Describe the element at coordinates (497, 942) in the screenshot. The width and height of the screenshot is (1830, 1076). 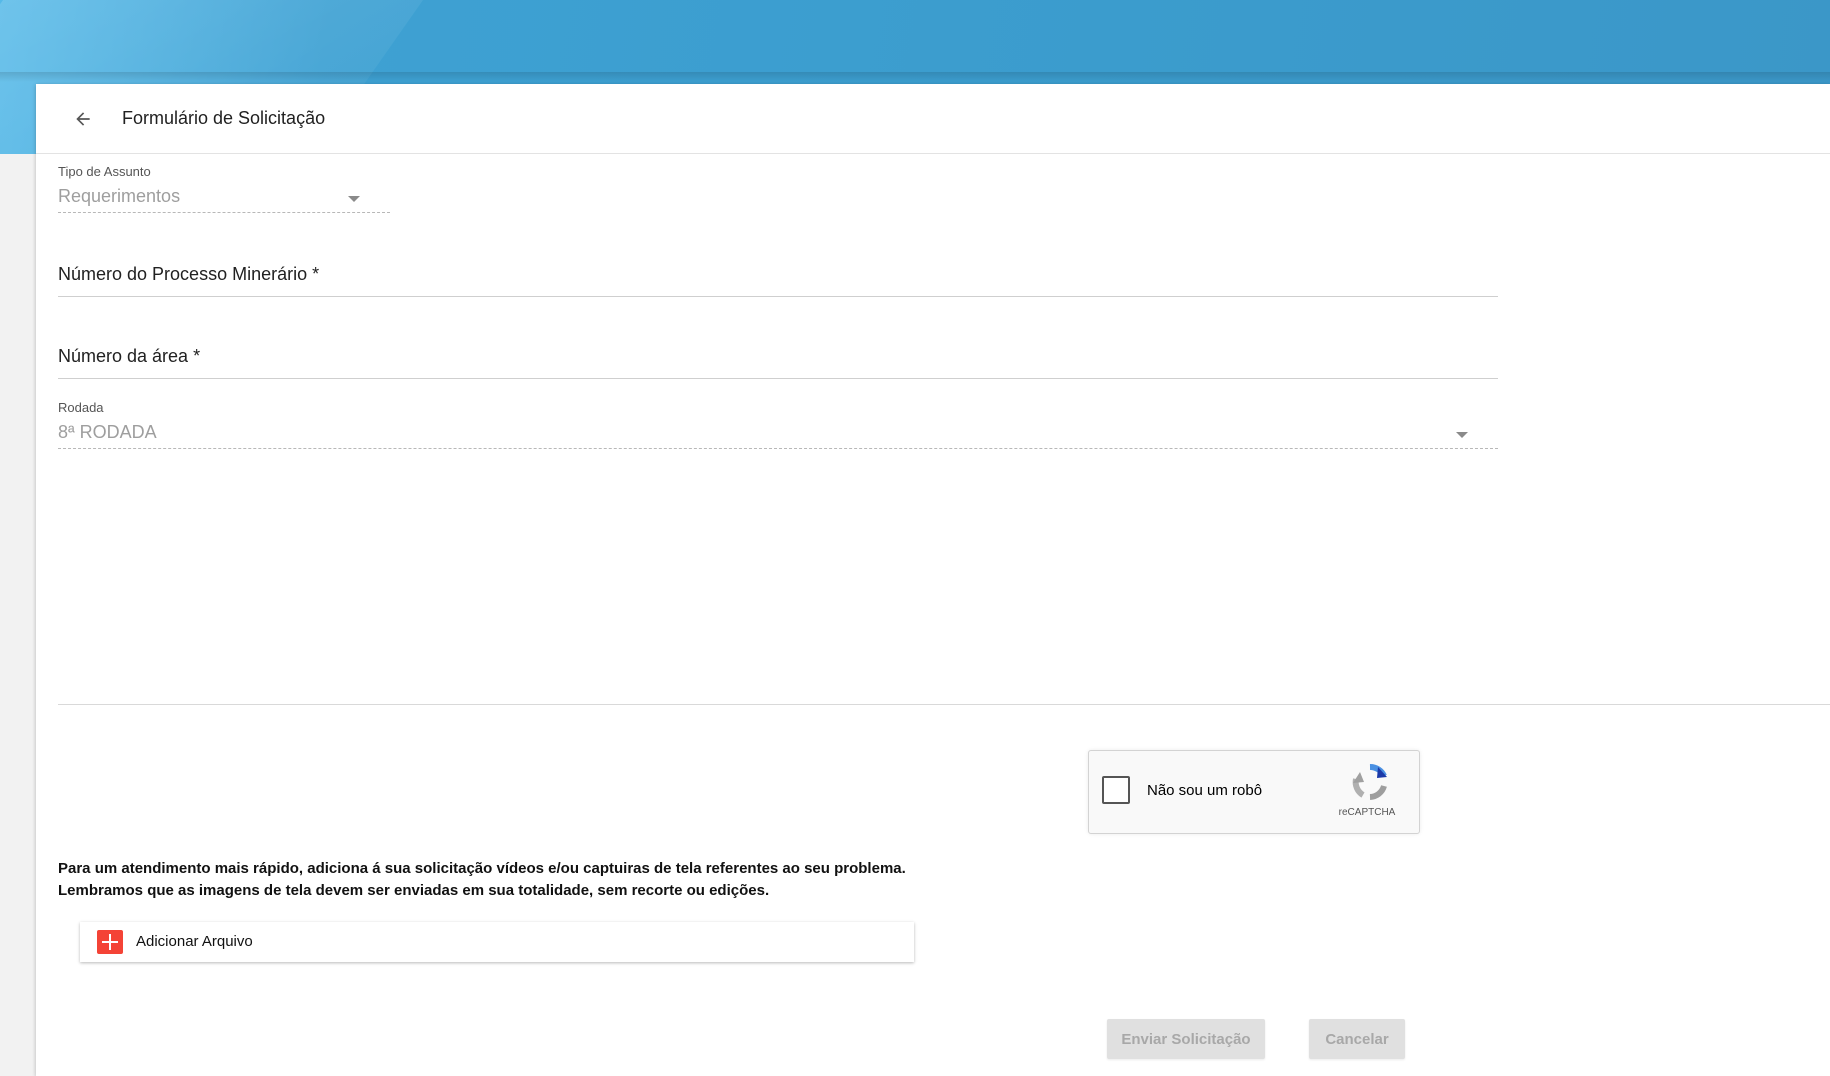
I see `add-file-button: Adicionar Arquivo` at that location.